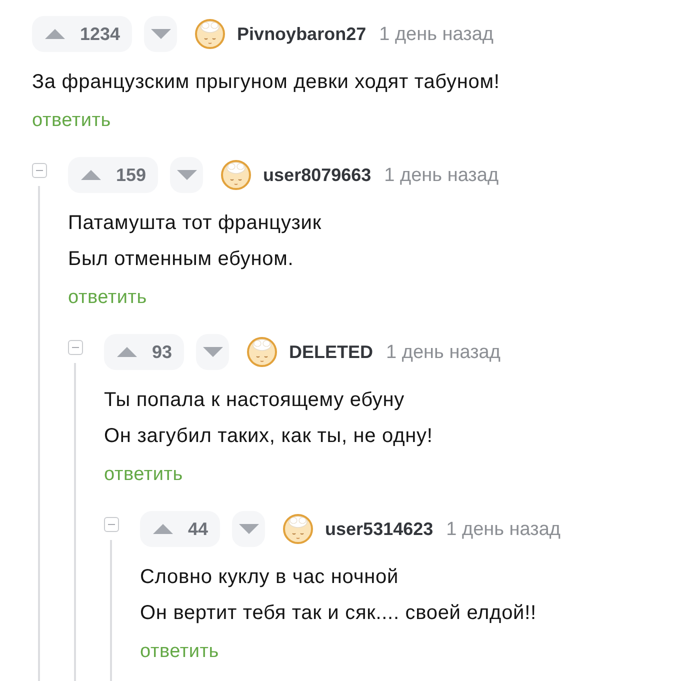  What do you see at coordinates (338, 613) in the screenshot?
I see `comment-text: Он вертит тебя так и сяк.... своей елдой!!` at bounding box center [338, 613].